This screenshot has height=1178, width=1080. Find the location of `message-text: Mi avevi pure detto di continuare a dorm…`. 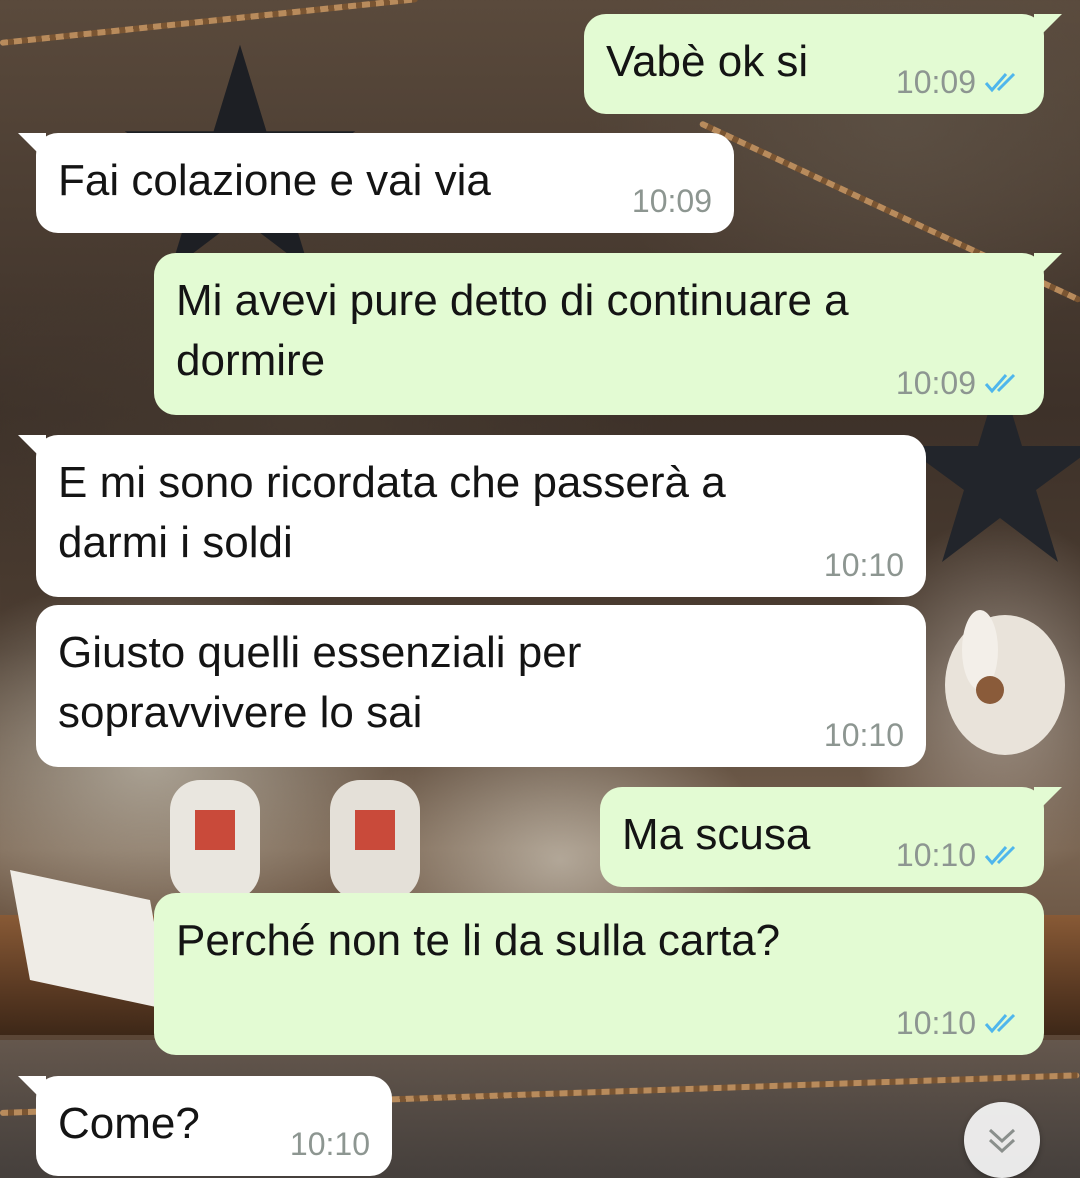

message-text: Mi avevi pure detto di continuare a dorm… is located at coordinates (512, 330).